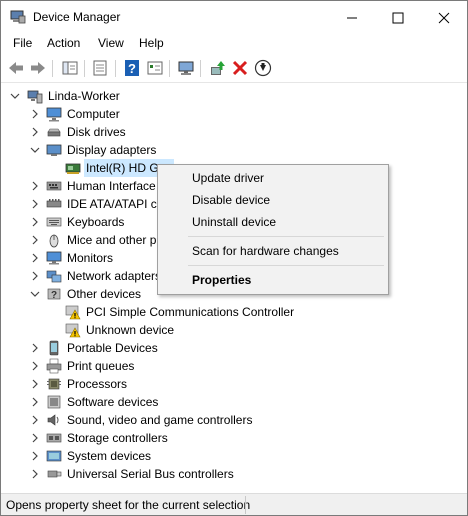  What do you see at coordinates (111, 43) in the screenshot?
I see `menu-view: View` at bounding box center [111, 43].